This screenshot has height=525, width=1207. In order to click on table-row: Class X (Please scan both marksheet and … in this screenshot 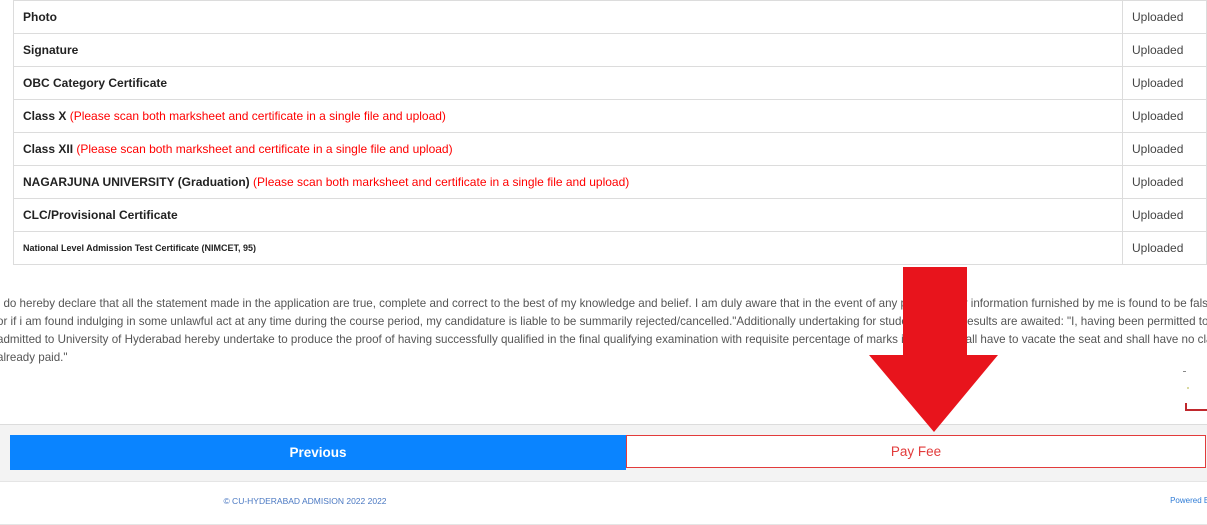, I will do `click(610, 116)`.